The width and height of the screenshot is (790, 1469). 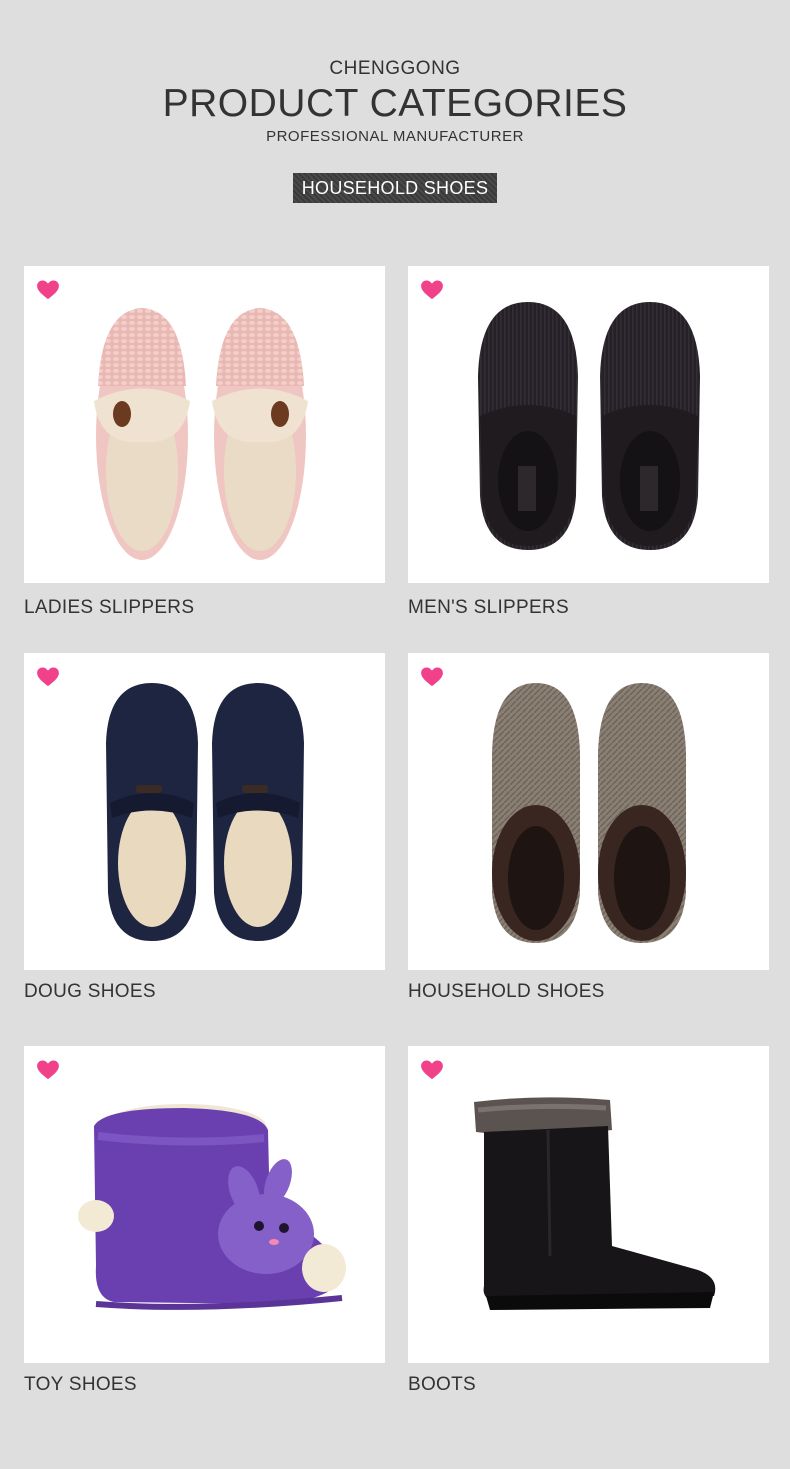 I want to click on product-card-toy-shoes, so click(x=204, y=1204).